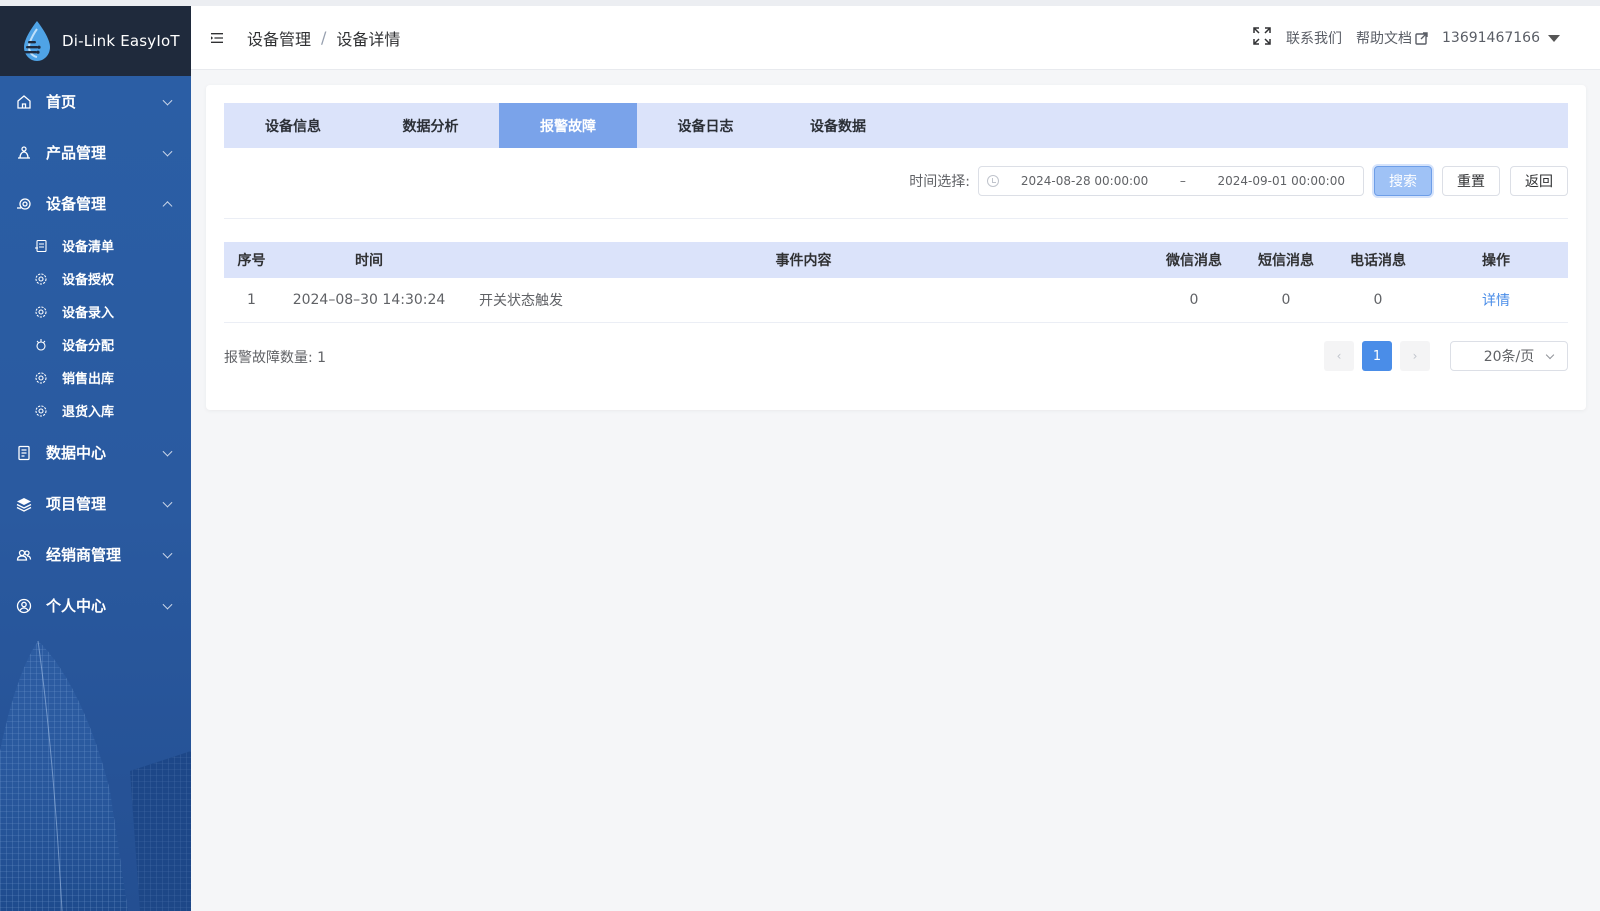 This screenshot has width=1600, height=911. I want to click on reset-button: 重置, so click(1471, 181).